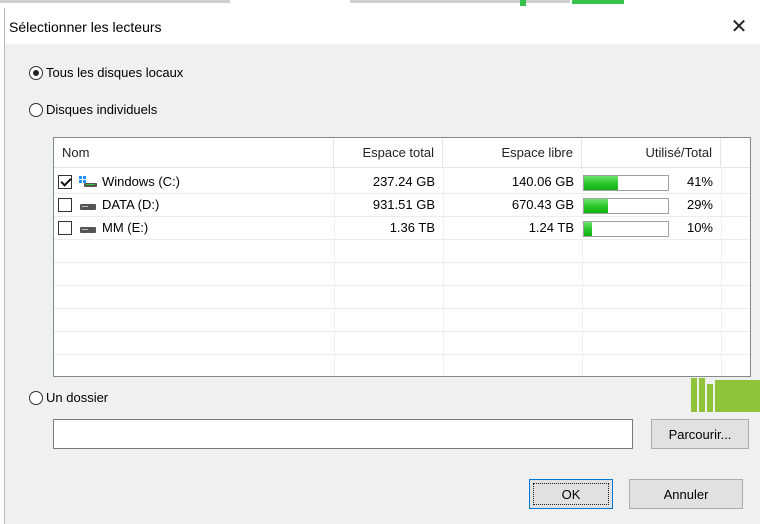  What do you see at coordinates (141, 181) in the screenshot?
I see `drive-name: Windows (C:)` at bounding box center [141, 181].